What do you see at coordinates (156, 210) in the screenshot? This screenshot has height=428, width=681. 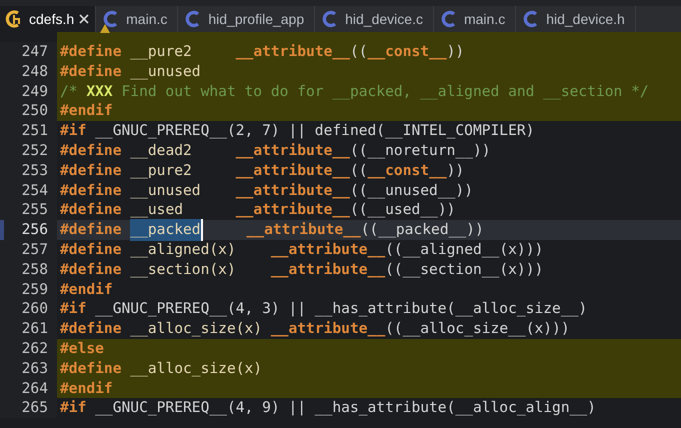 I see `macro-name: __used` at bounding box center [156, 210].